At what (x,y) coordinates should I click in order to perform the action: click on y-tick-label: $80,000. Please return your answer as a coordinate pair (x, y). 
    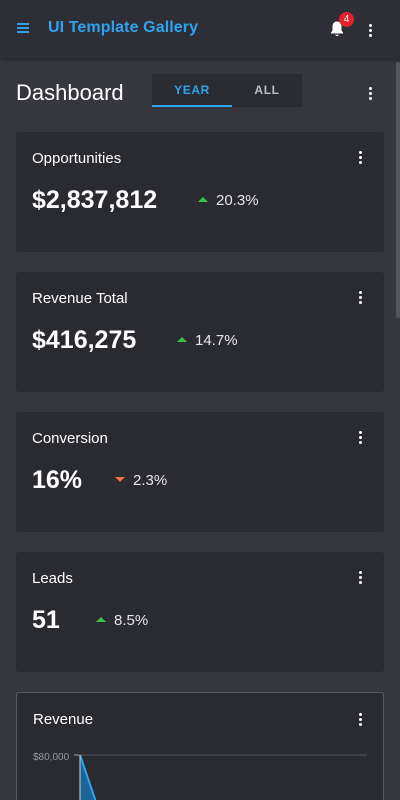
    Looking at the image, I should click on (51, 757).